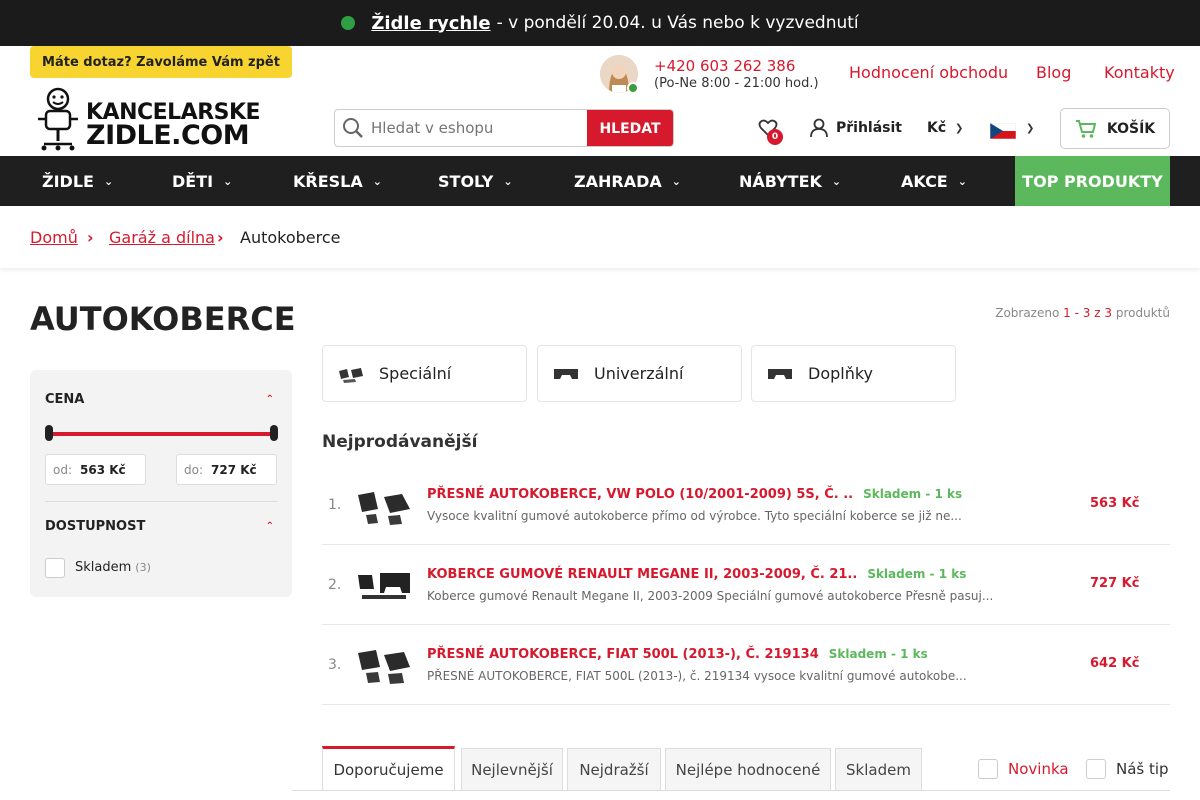  Describe the element at coordinates (1142, 313) in the screenshot. I see `counter-unit: produktů` at that location.